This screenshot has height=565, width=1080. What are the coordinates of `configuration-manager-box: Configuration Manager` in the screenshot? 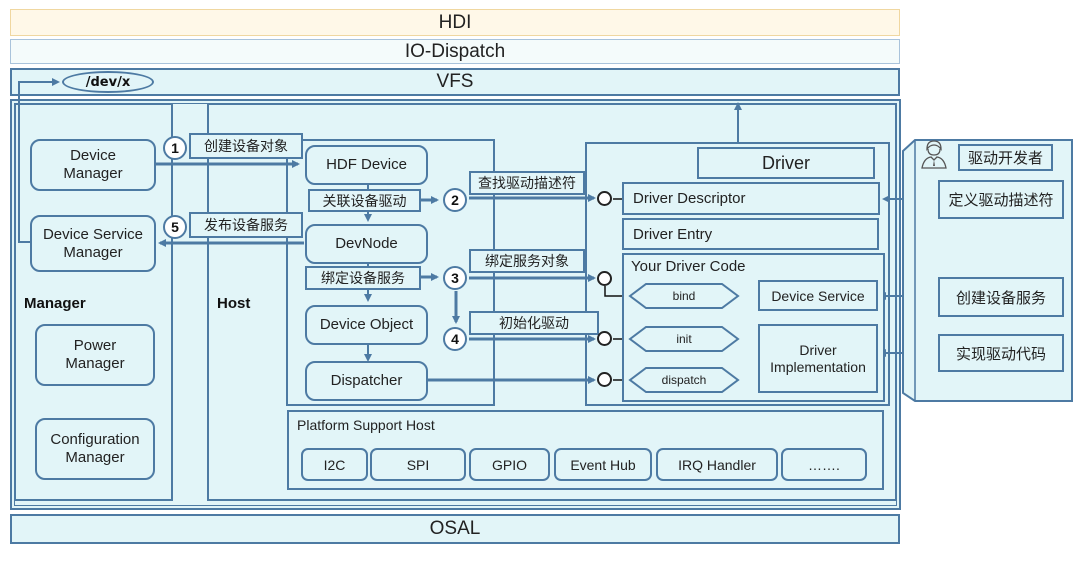 It's located at (95, 449).